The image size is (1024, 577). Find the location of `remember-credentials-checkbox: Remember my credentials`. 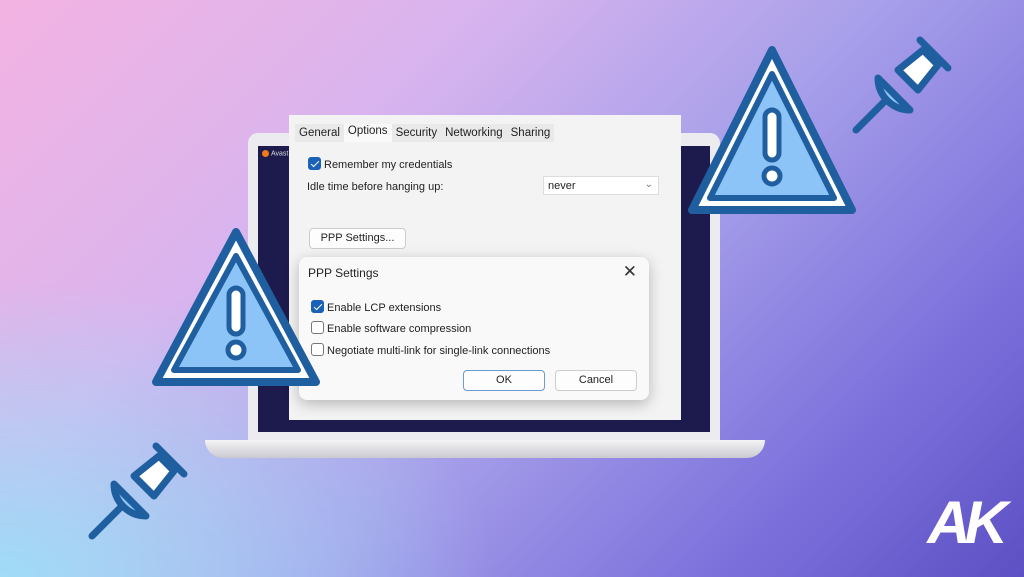

remember-credentials-checkbox: Remember my credentials is located at coordinates (380, 164).